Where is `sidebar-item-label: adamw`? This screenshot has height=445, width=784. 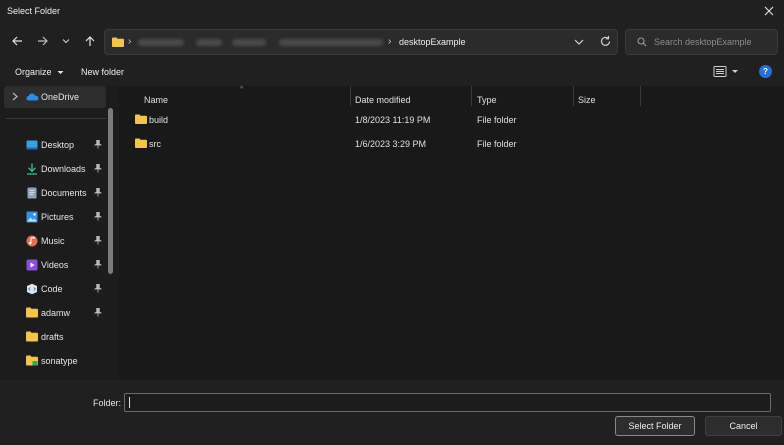 sidebar-item-label: adamw is located at coordinates (56, 313).